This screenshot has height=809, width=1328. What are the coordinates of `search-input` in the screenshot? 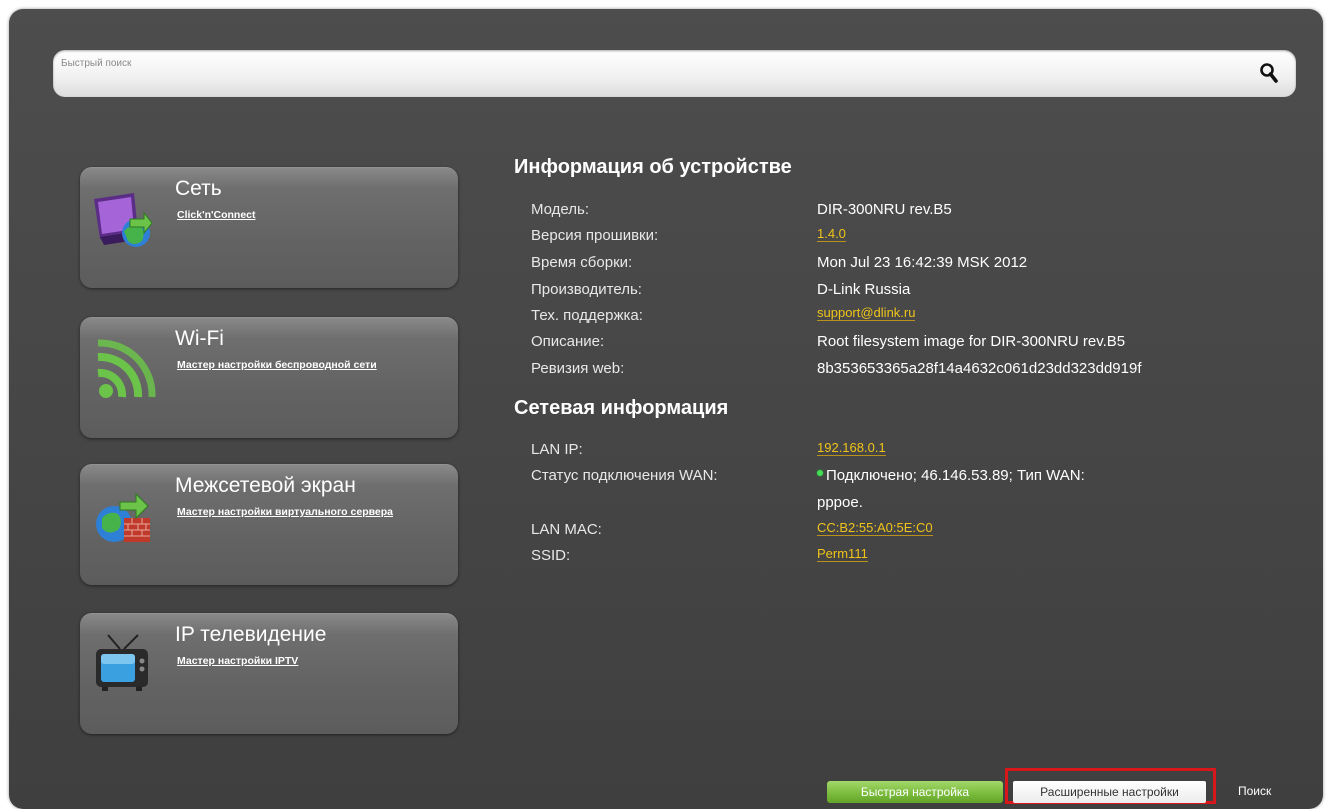 It's located at (651, 63).